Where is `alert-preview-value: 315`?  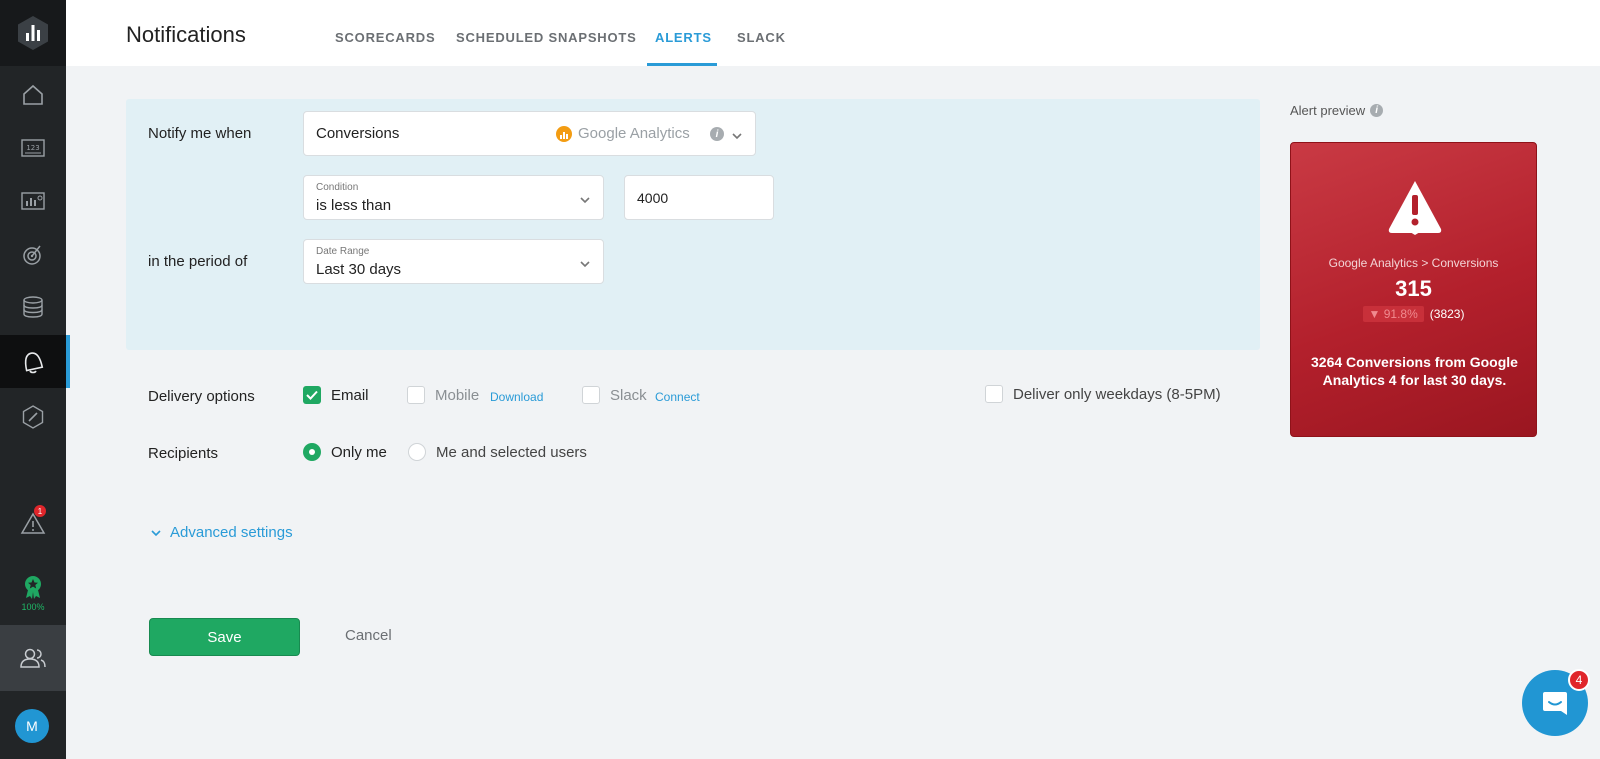
alert-preview-value: 315 is located at coordinates (1413, 288).